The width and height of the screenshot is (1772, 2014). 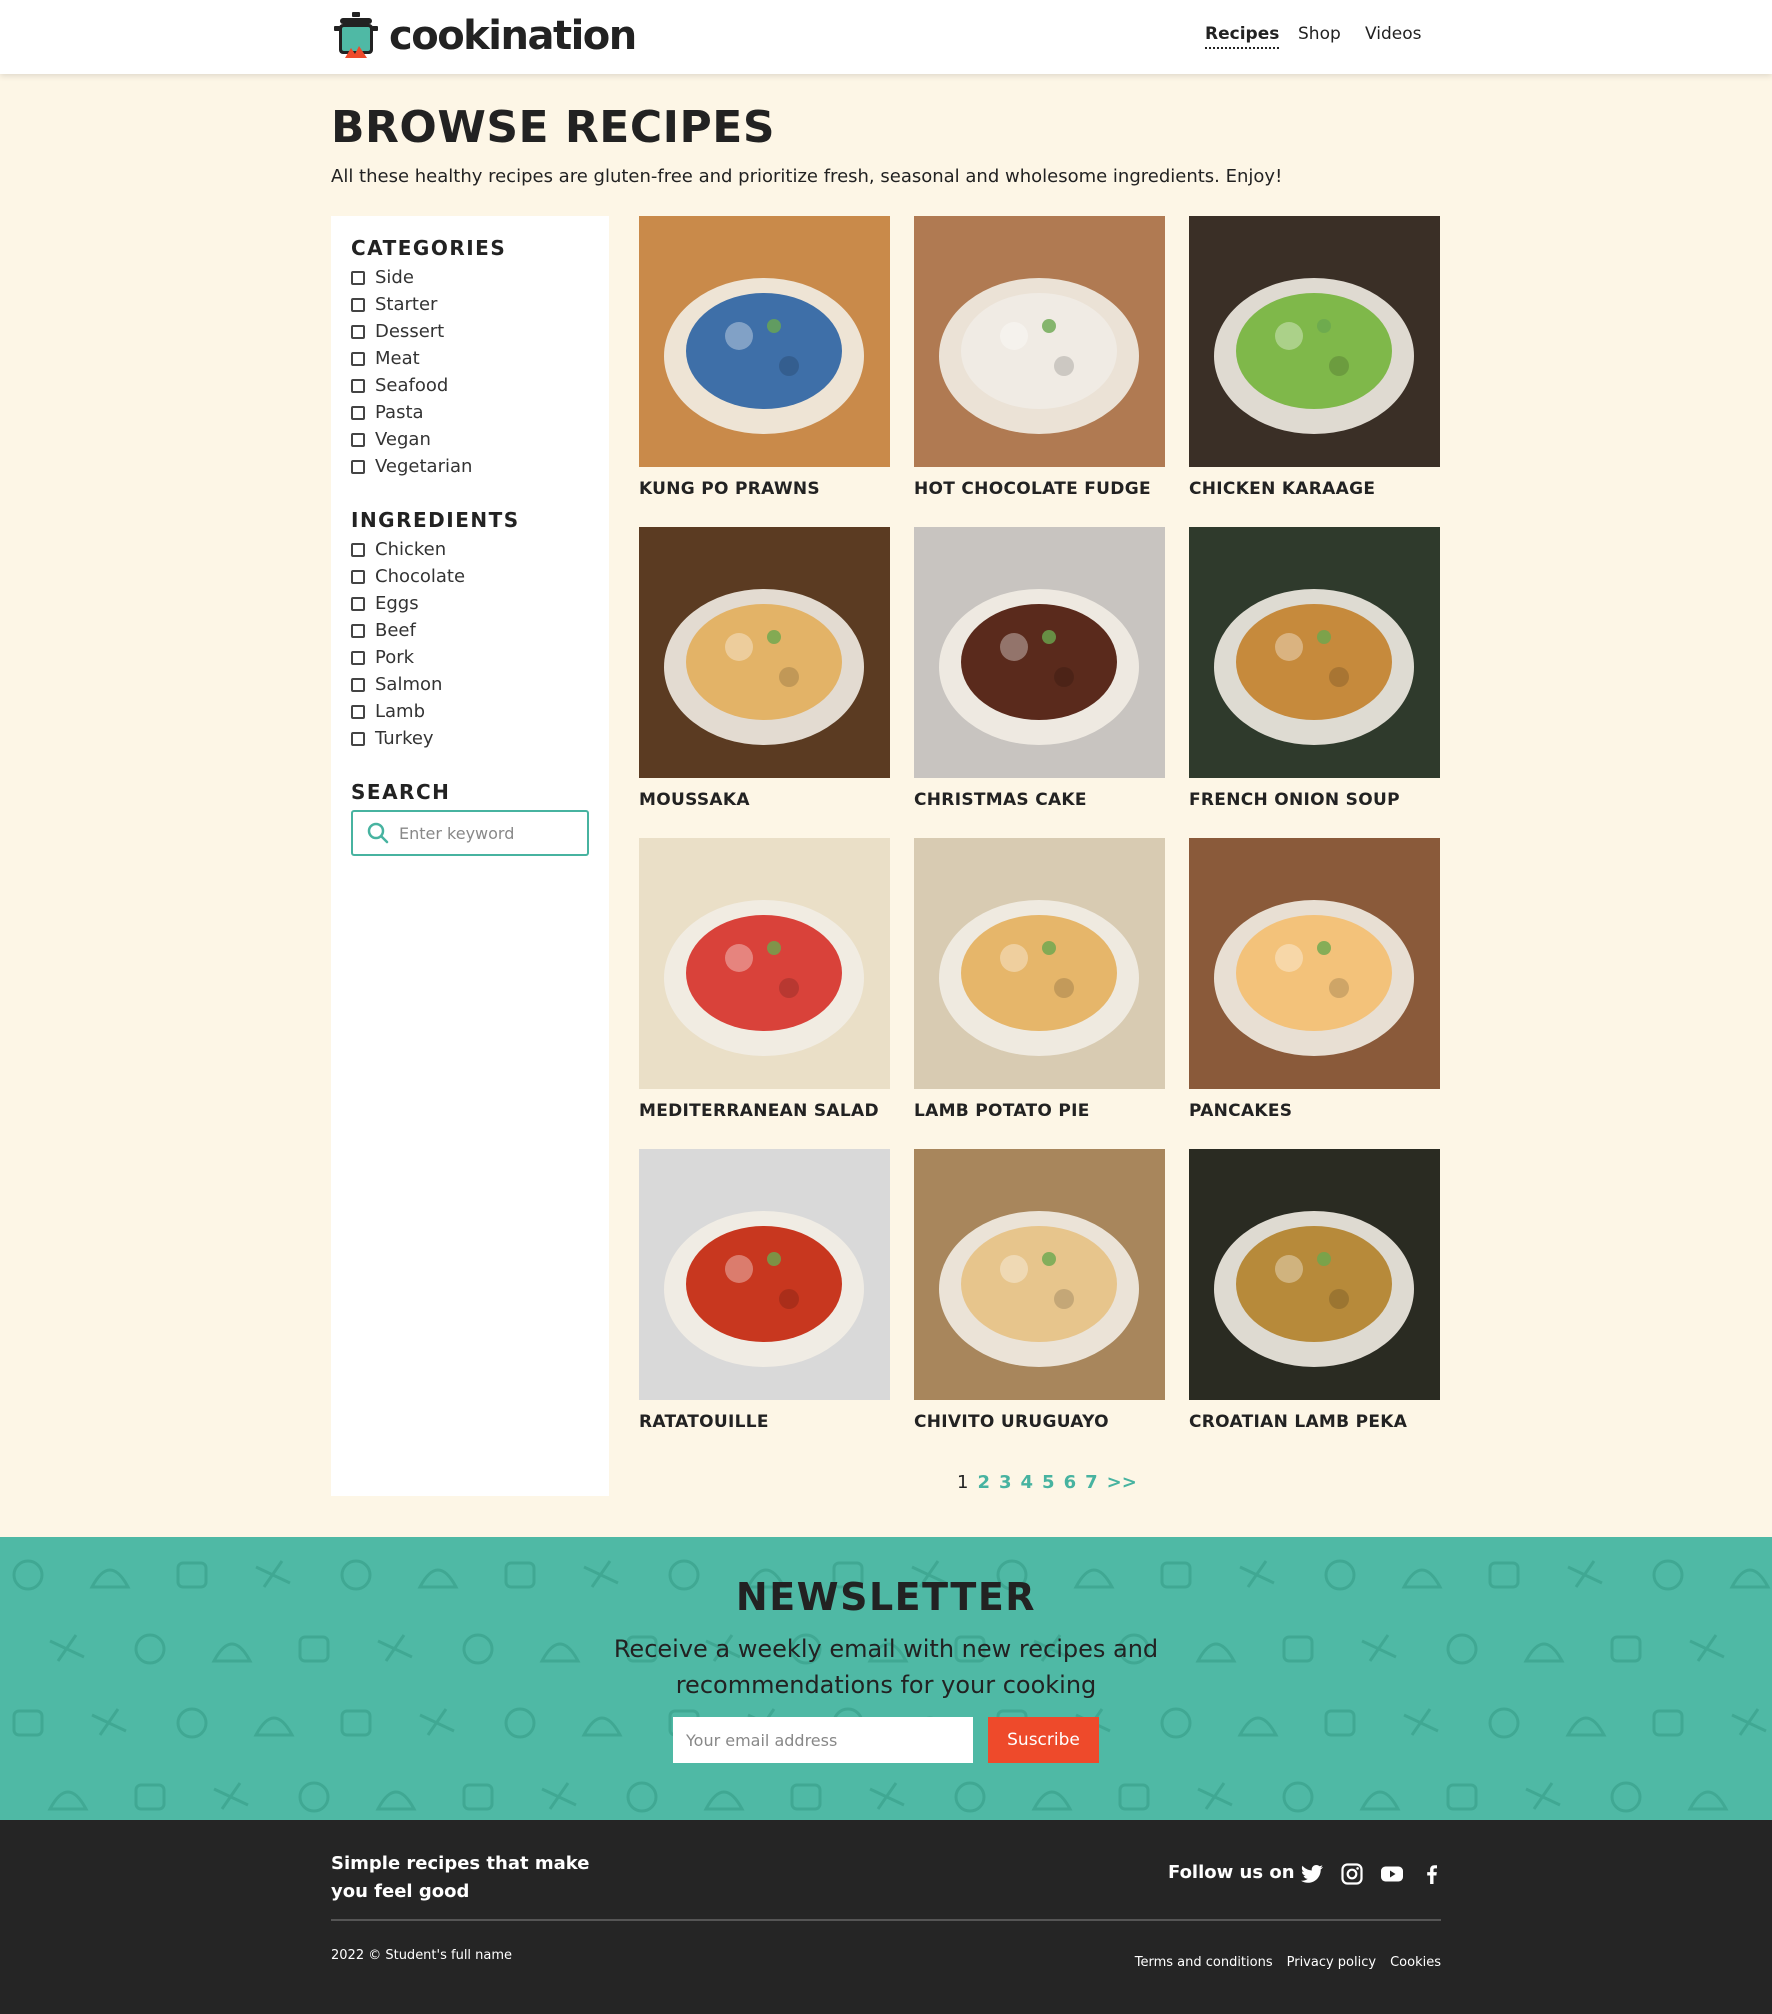 I want to click on recipe-card: MEDITERRANEAN SALAD, so click(x=764, y=993).